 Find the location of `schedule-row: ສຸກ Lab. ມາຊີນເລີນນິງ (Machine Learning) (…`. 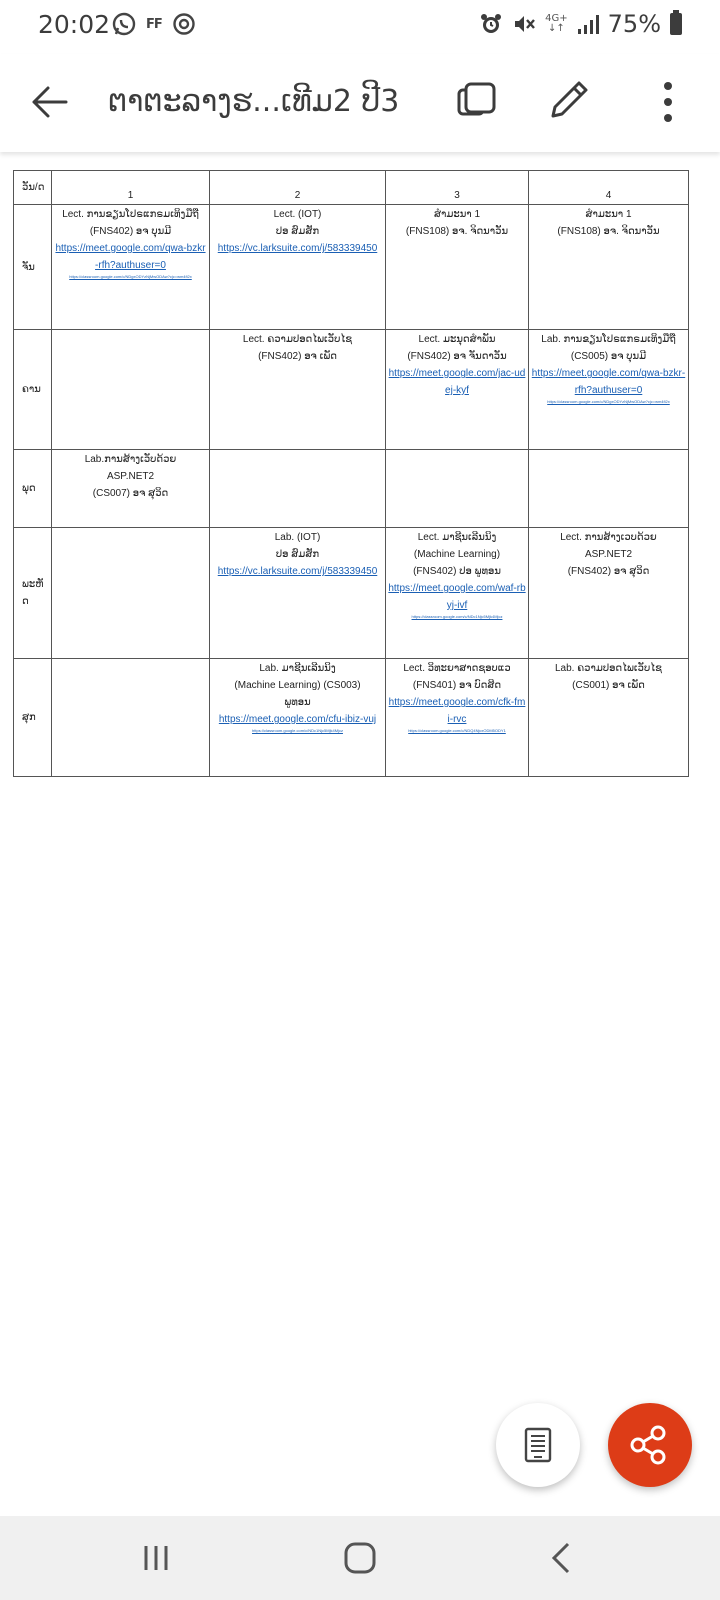

schedule-row: ສຸກ Lab. ມາຊີນເລີນນິງ (Machine Learning) (… is located at coordinates (351, 717).